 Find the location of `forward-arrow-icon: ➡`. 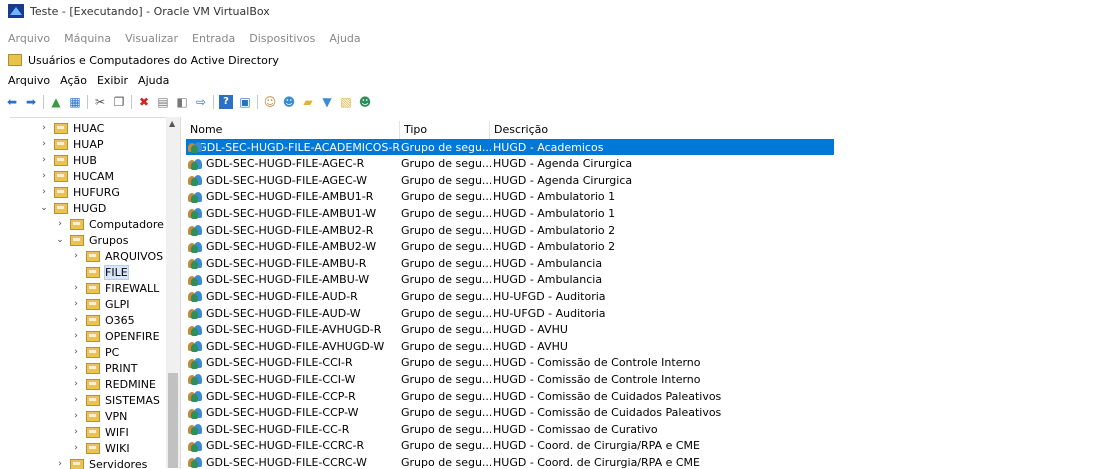

forward-arrow-icon: ➡ is located at coordinates (31, 102).